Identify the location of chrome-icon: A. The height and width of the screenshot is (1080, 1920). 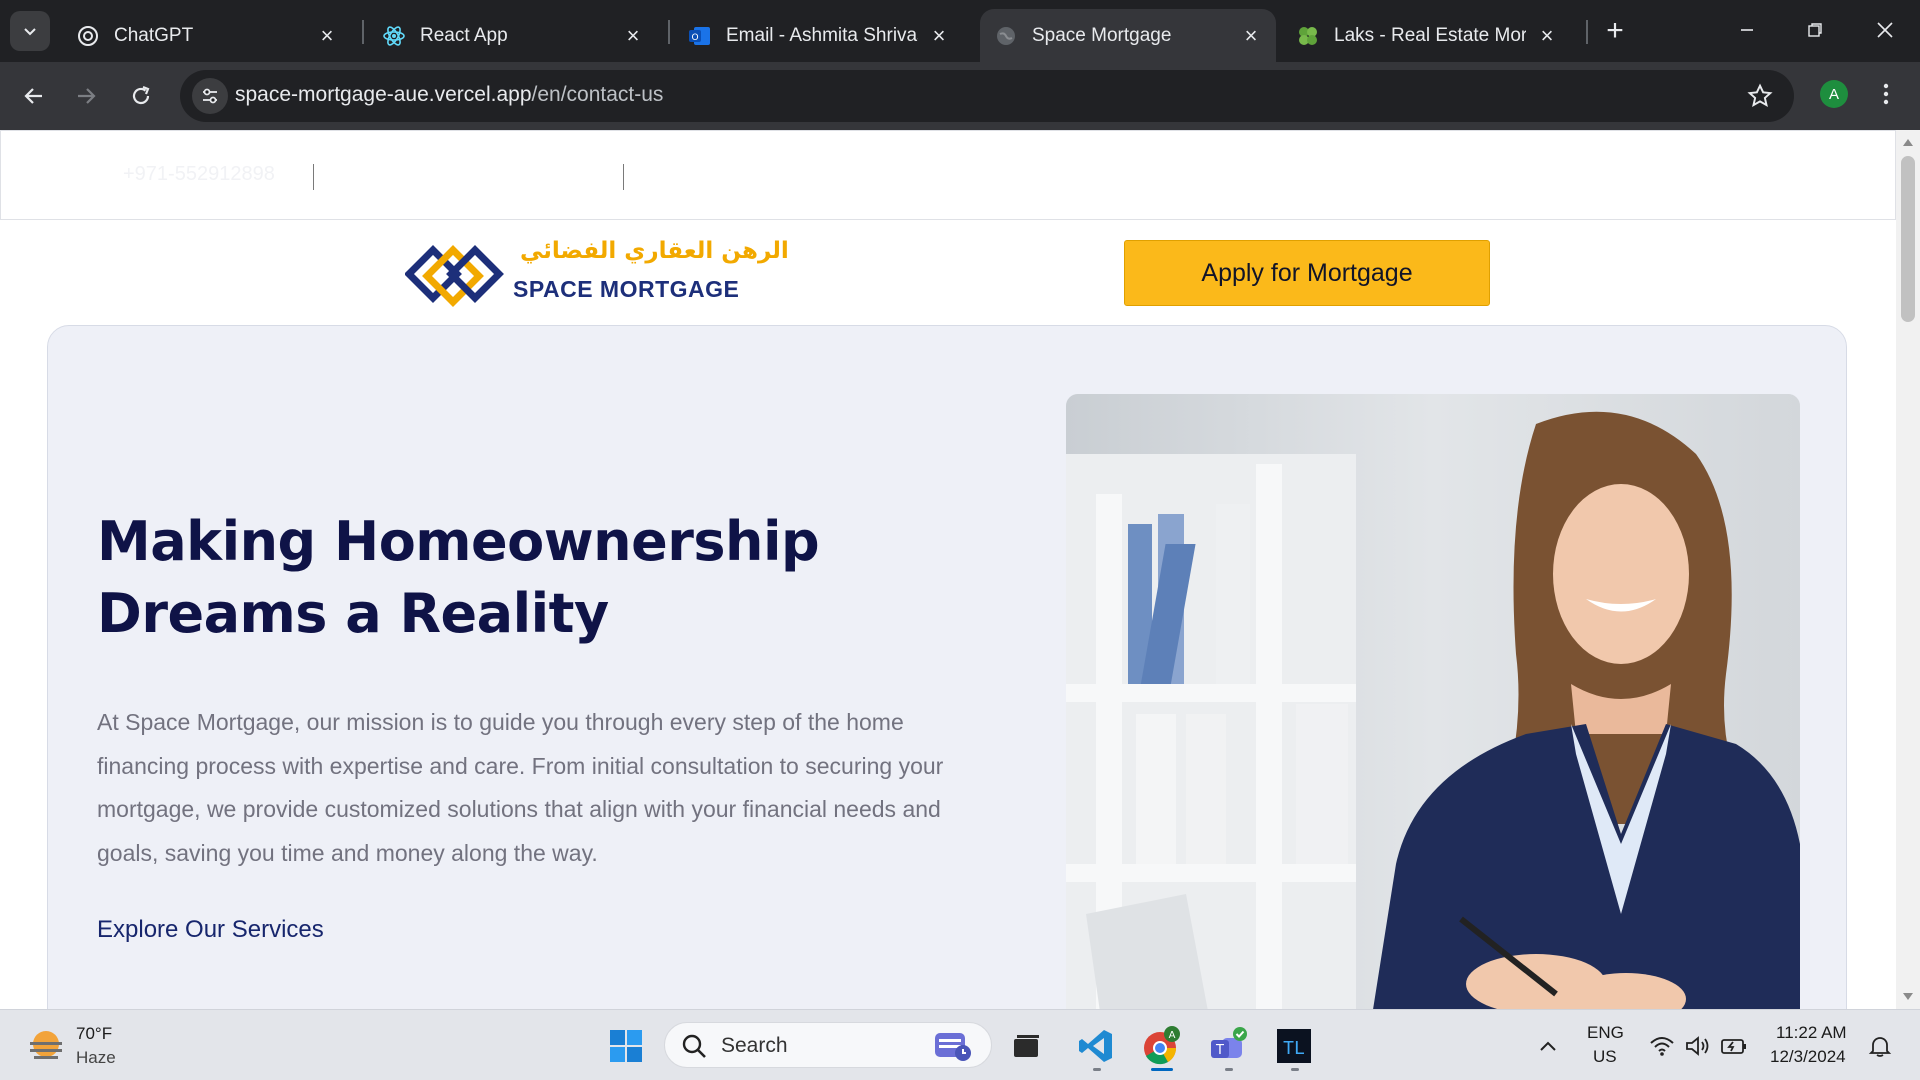
(1162, 1045).